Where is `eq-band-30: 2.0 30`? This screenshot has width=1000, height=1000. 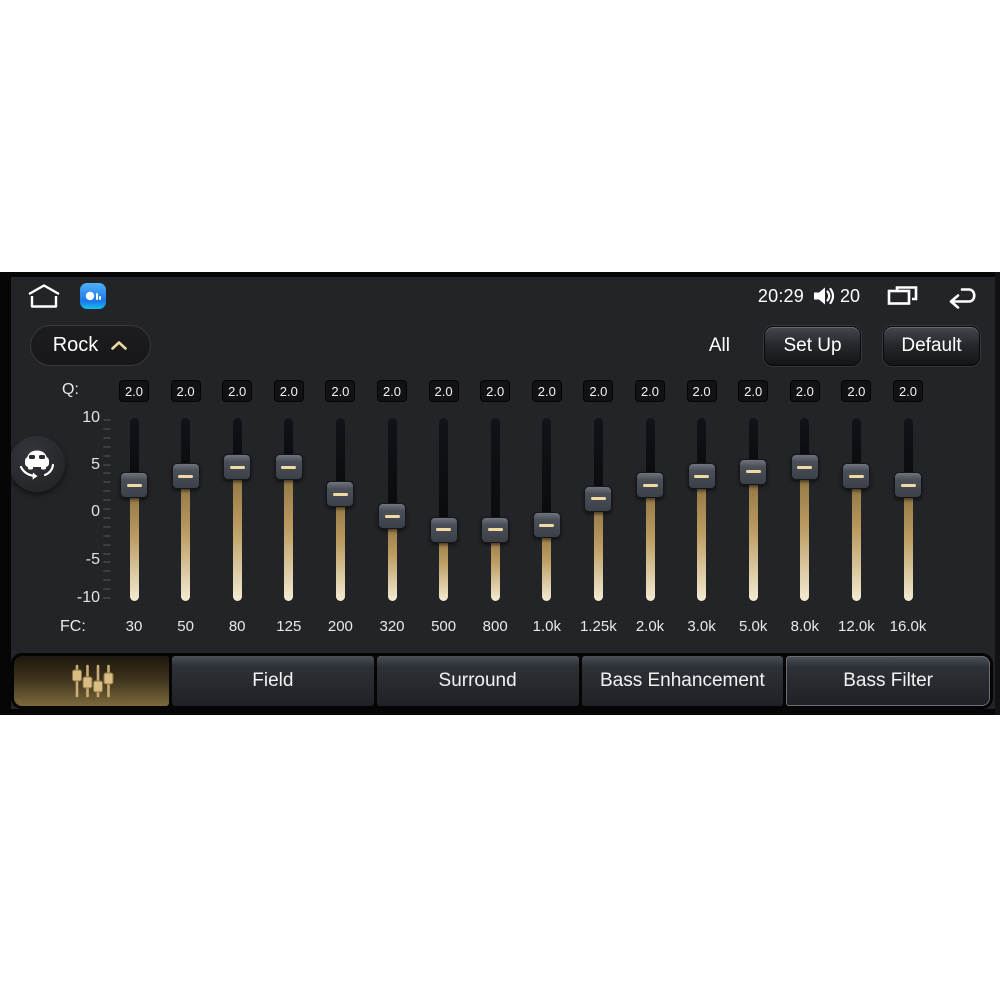
eq-band-30: 2.0 30 is located at coordinates (134, 493).